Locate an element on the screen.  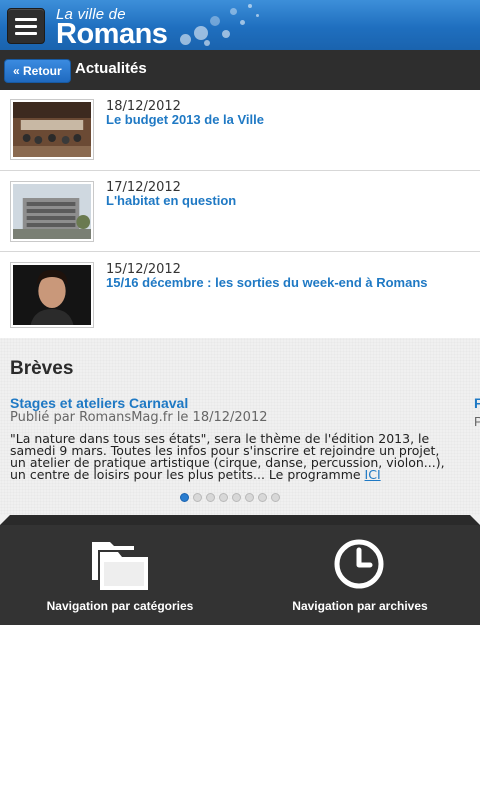
news-title: Le budget 2013 de la Ville is located at coordinates (185, 119).